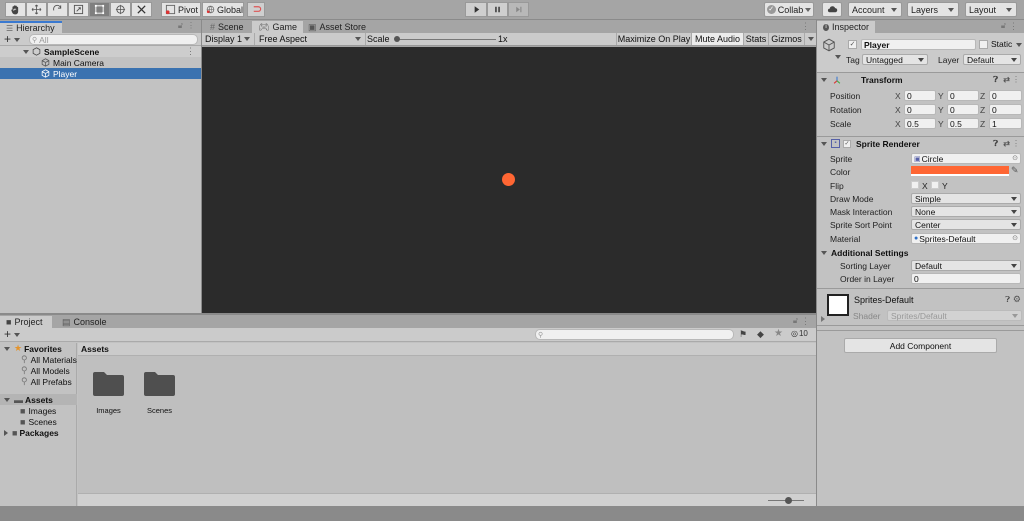  Describe the element at coordinates (57, 9) in the screenshot. I see `rotate-tool-button` at that location.